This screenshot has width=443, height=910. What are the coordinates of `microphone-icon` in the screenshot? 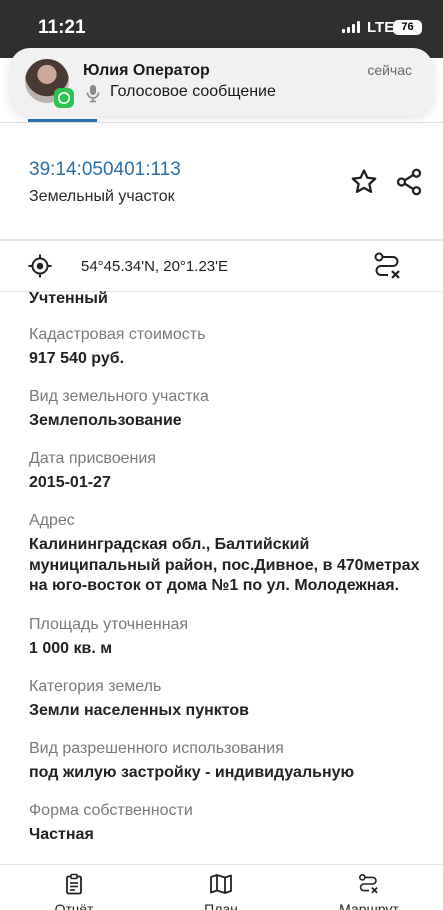 It's located at (93, 93).